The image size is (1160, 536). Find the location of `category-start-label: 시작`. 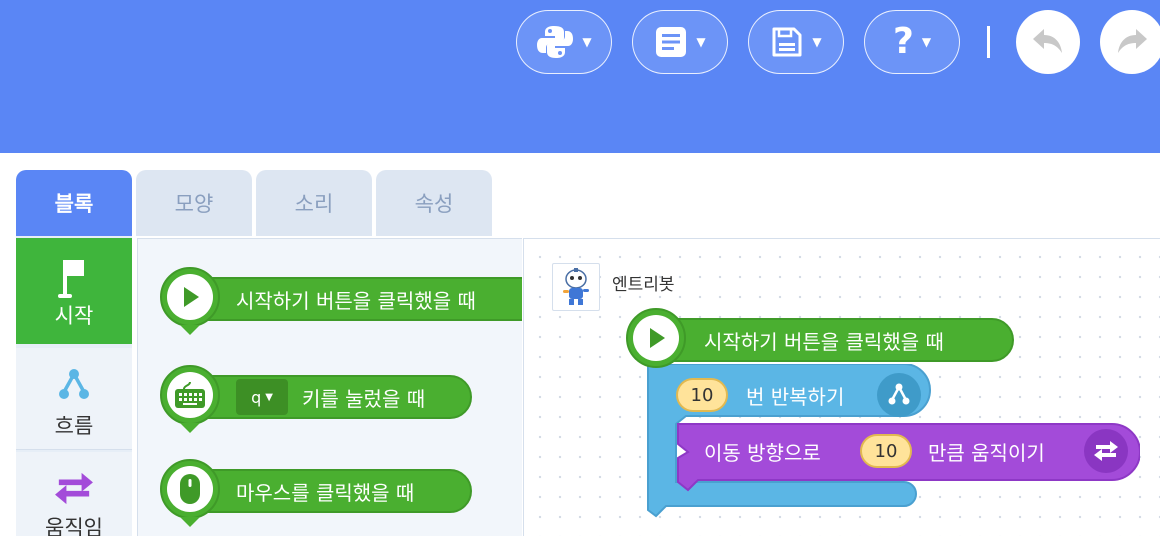

category-start-label: 시작 is located at coordinates (74, 316).